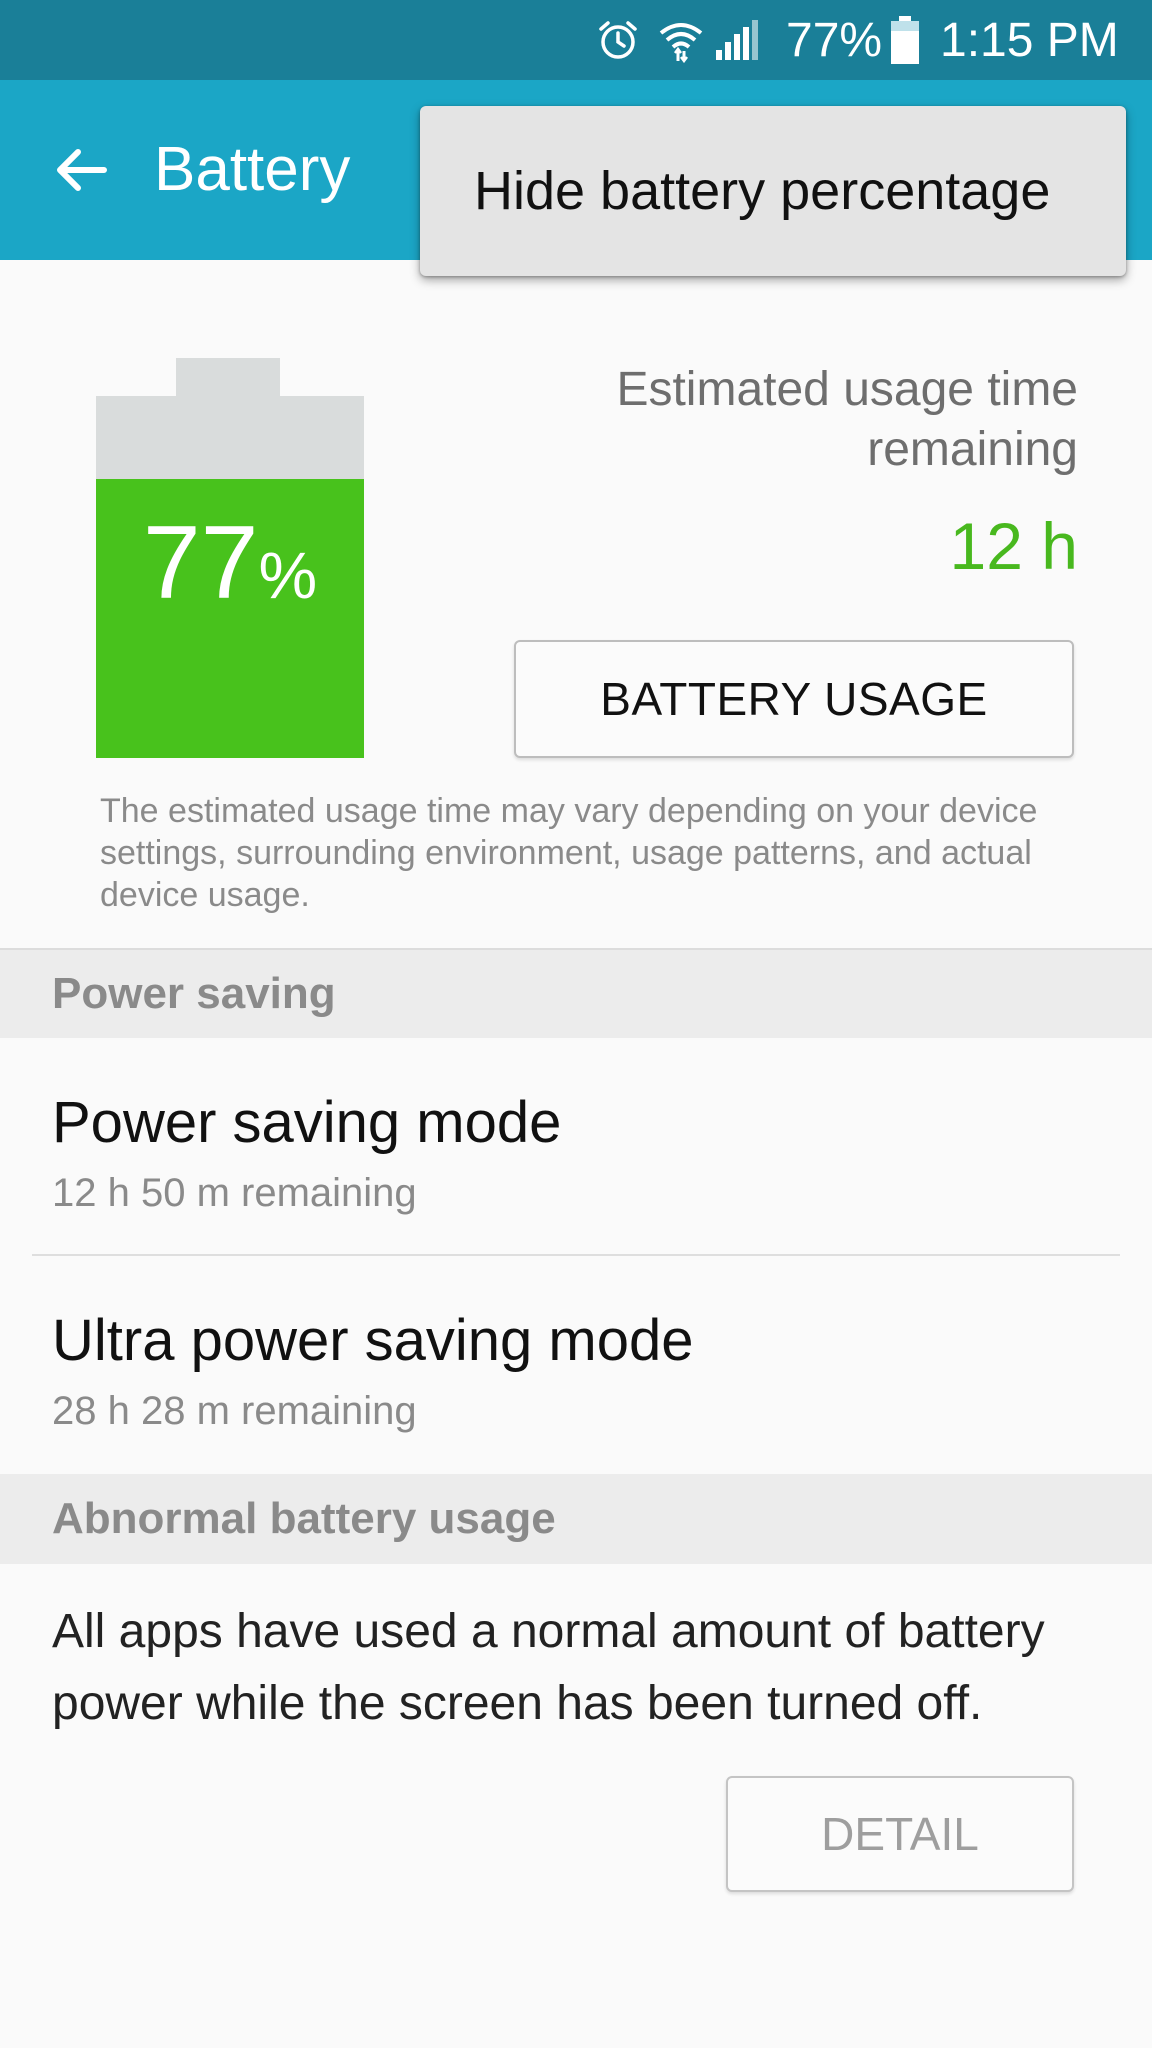  Describe the element at coordinates (736, 40) in the screenshot. I see `signal-icon` at that location.